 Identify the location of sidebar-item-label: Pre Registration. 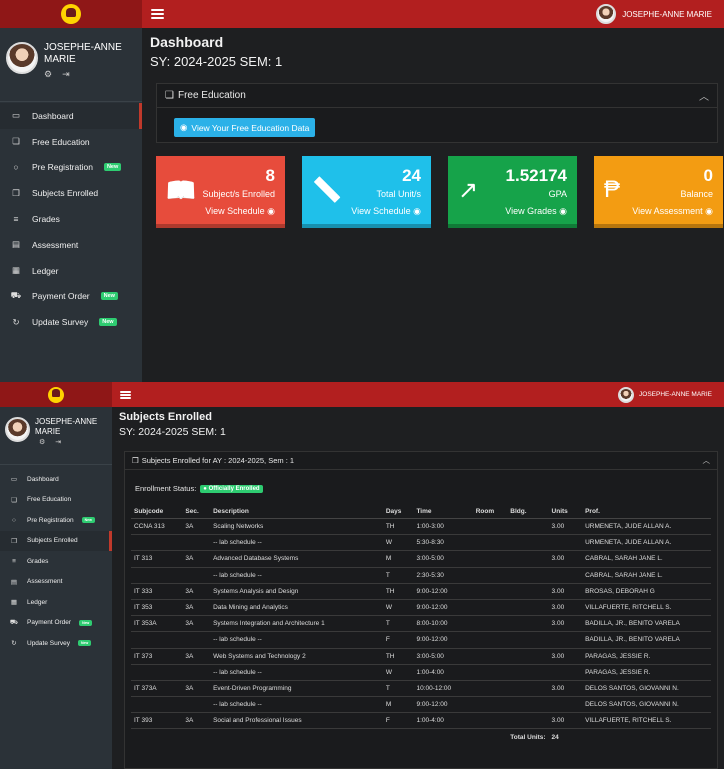
(62, 167).